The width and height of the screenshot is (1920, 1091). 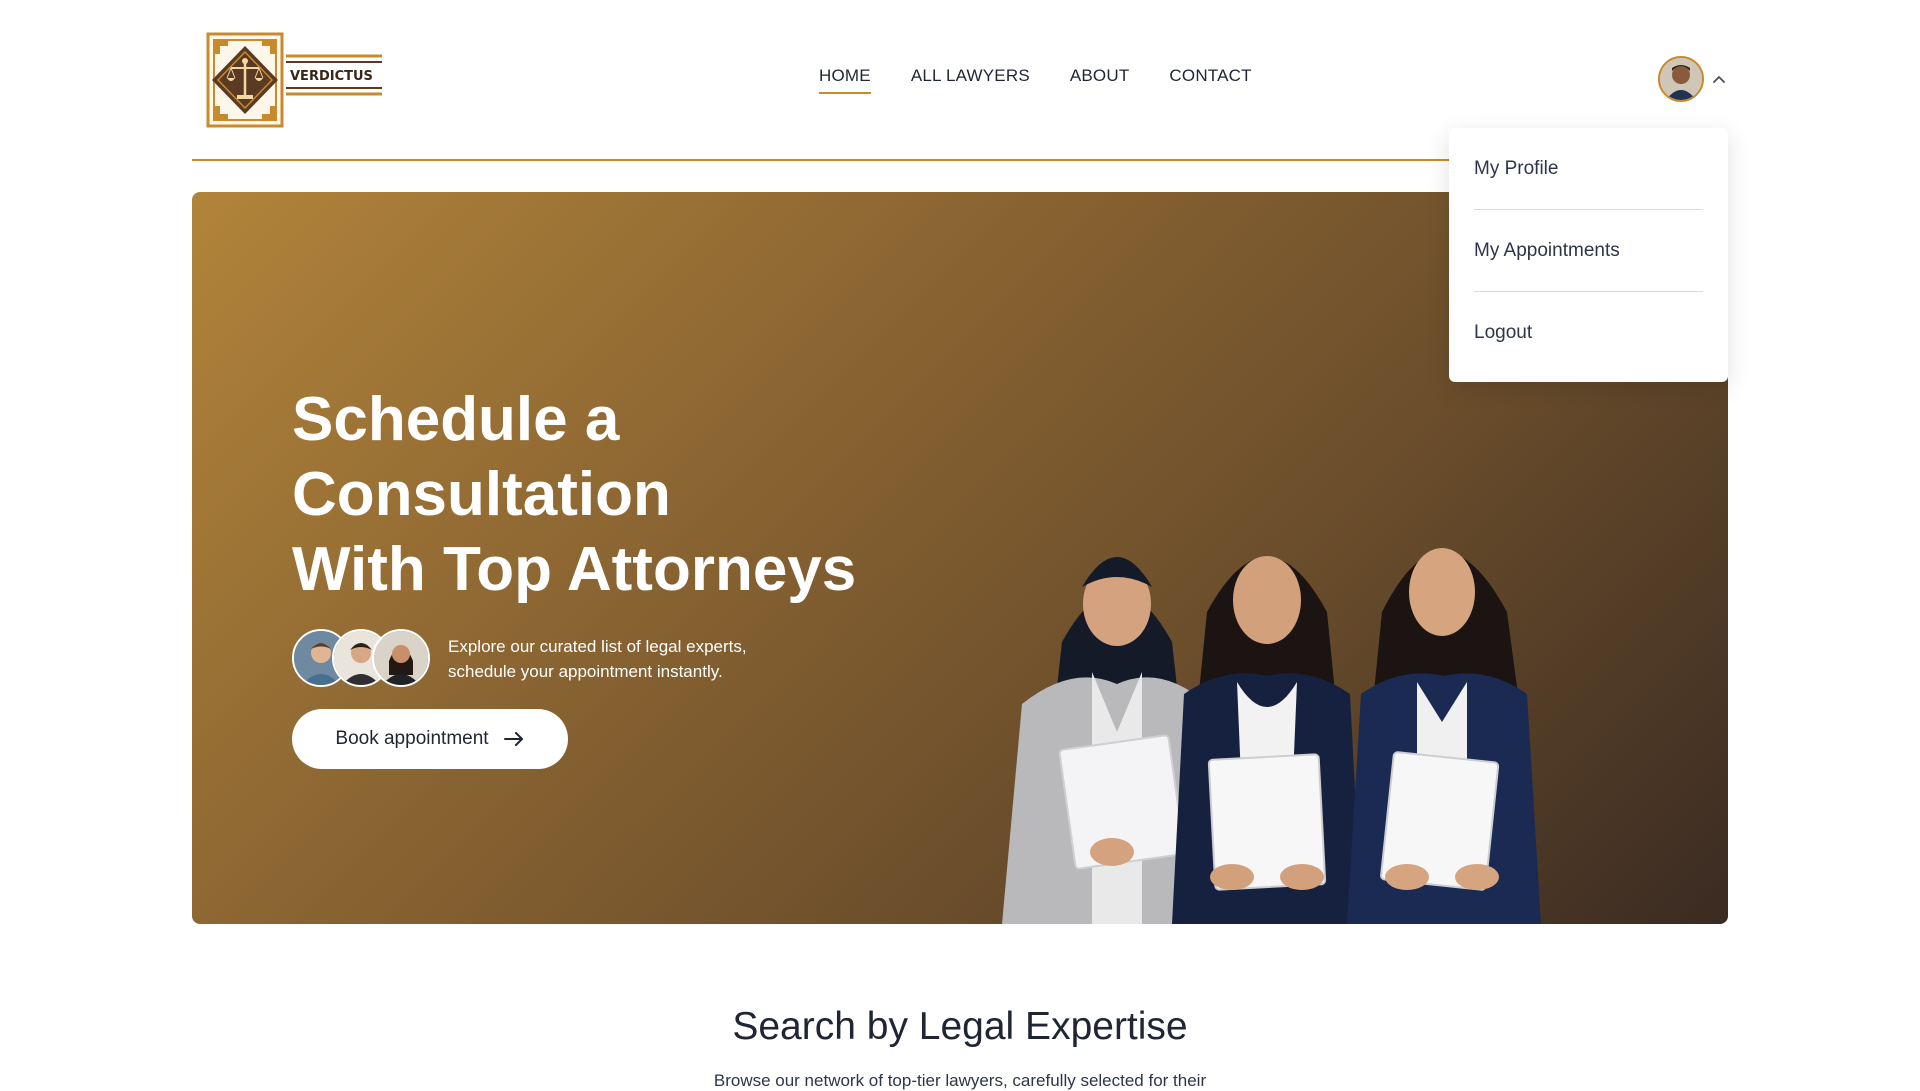 I want to click on hero-title-line: With Top Attorneys, so click(x=574, y=569).